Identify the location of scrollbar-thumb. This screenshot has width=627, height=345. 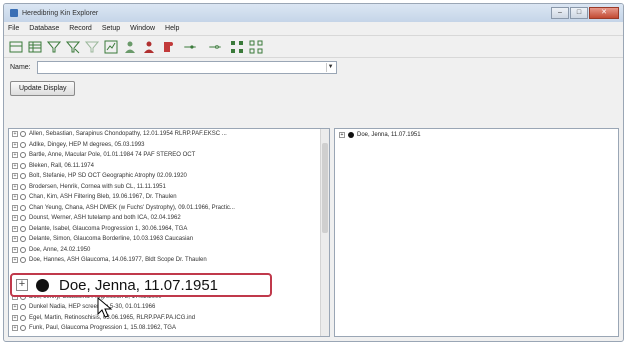
(325, 188).